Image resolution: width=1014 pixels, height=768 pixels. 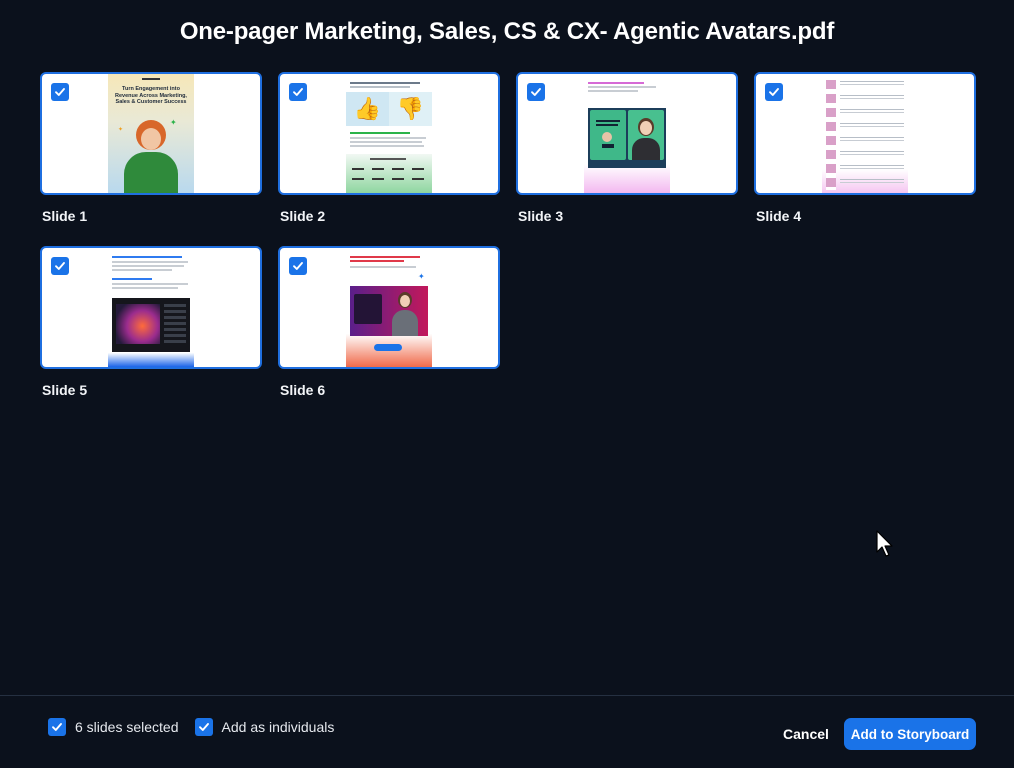 I want to click on slide-page-preview-6: ✦, so click(x=389, y=307).